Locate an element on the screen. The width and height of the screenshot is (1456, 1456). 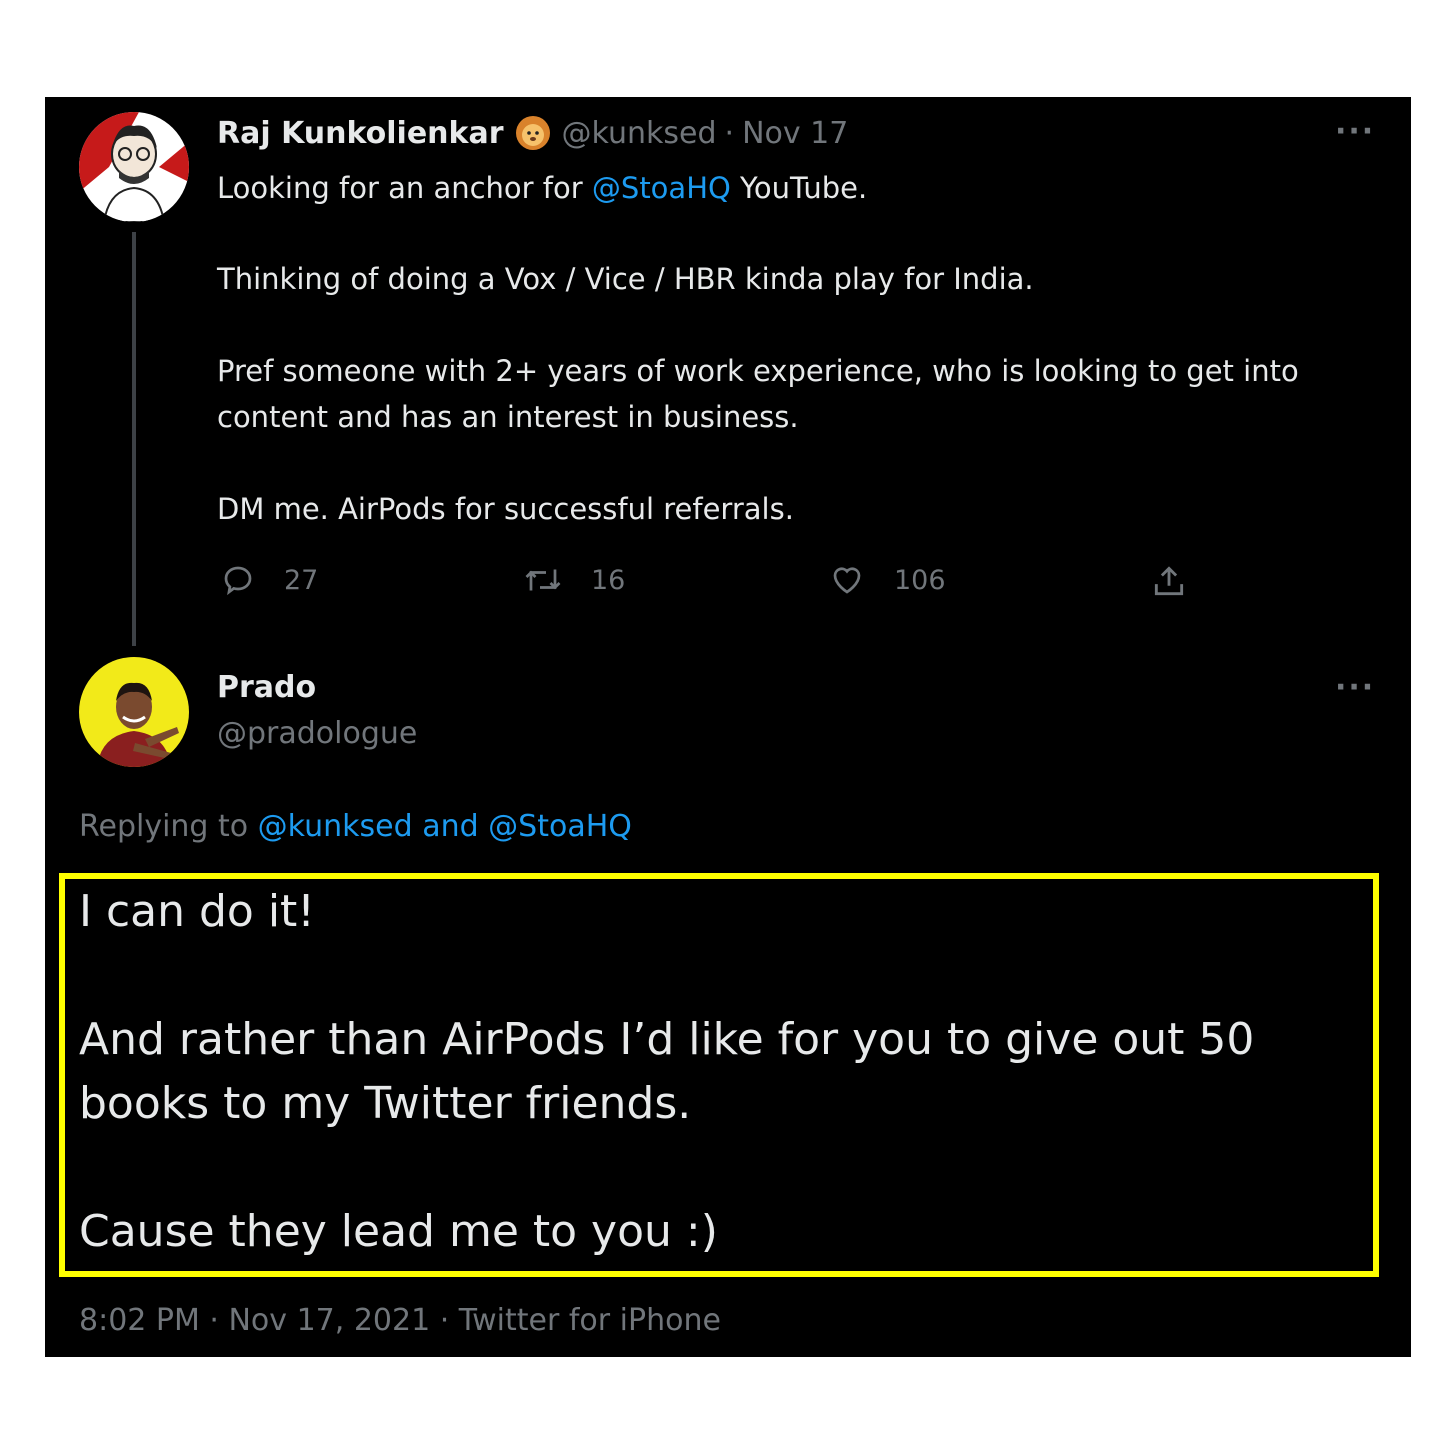
like-action: 106 is located at coordinates (887, 580).